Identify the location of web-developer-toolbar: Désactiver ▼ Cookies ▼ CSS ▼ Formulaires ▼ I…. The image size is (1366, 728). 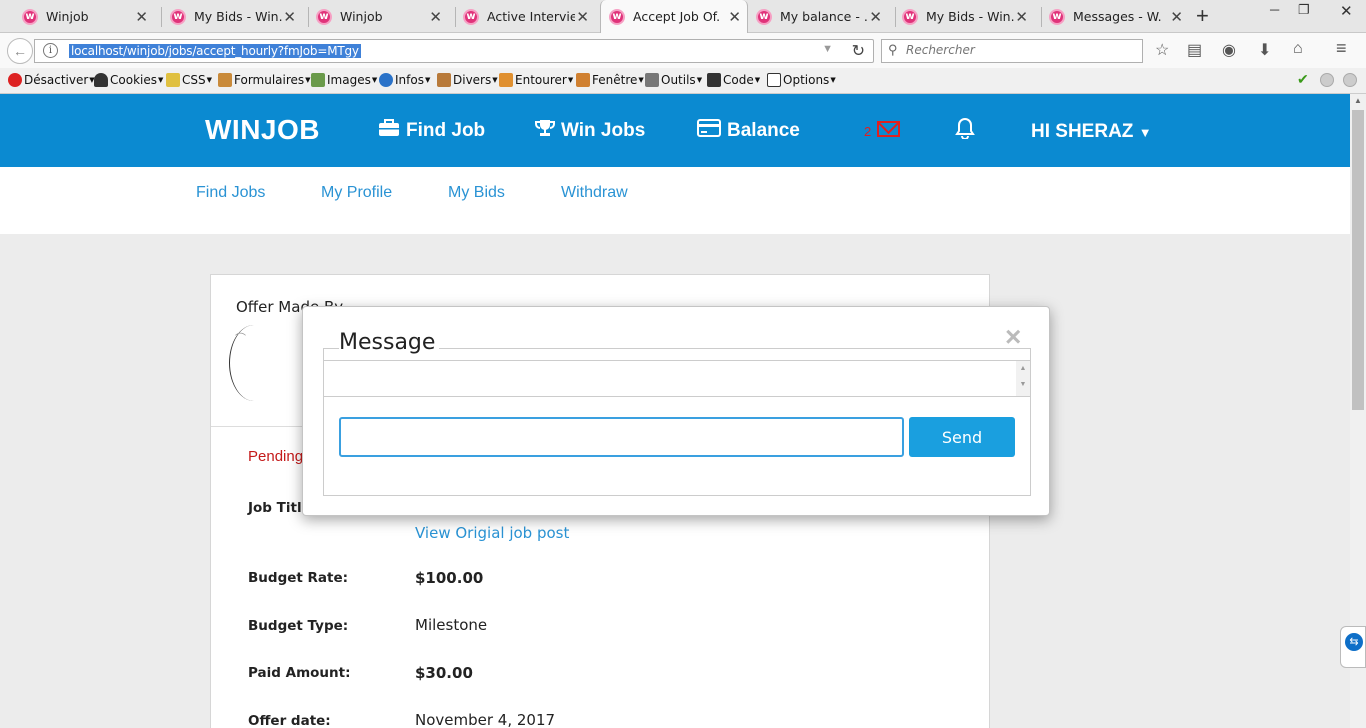
(683, 81).